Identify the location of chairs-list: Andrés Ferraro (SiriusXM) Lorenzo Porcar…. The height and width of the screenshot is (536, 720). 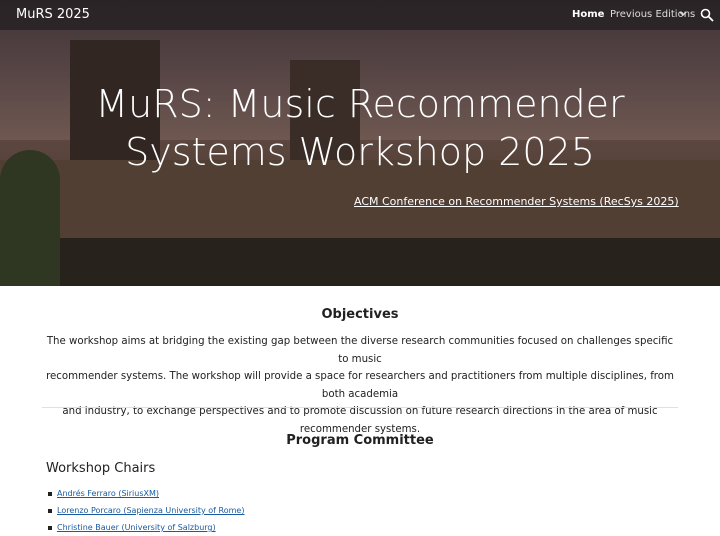
(146, 510).